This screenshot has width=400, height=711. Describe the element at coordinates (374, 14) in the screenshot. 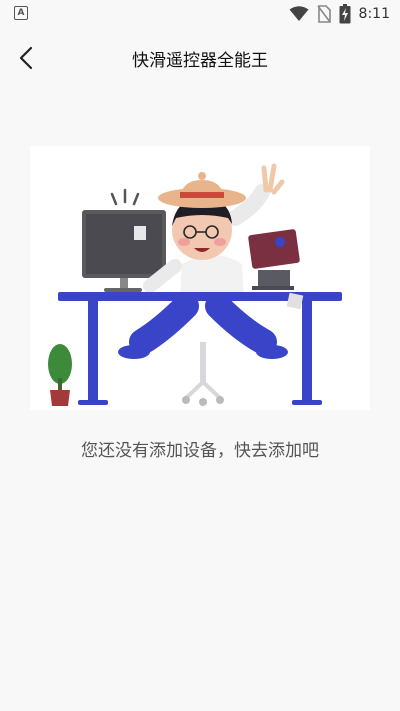

I see `status-time: 8:11` at that location.